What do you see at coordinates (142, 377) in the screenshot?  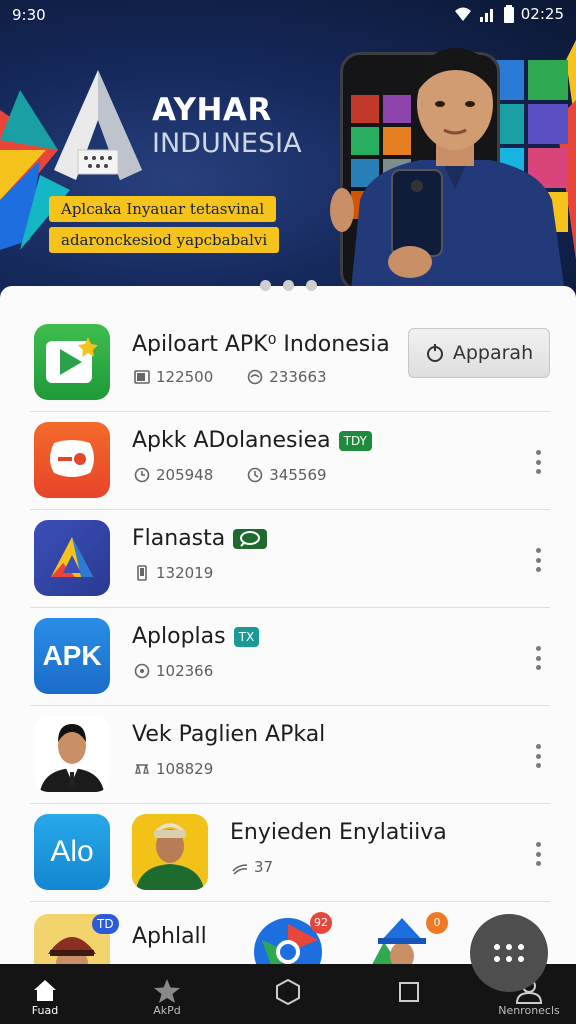 I see `storage-icon` at bounding box center [142, 377].